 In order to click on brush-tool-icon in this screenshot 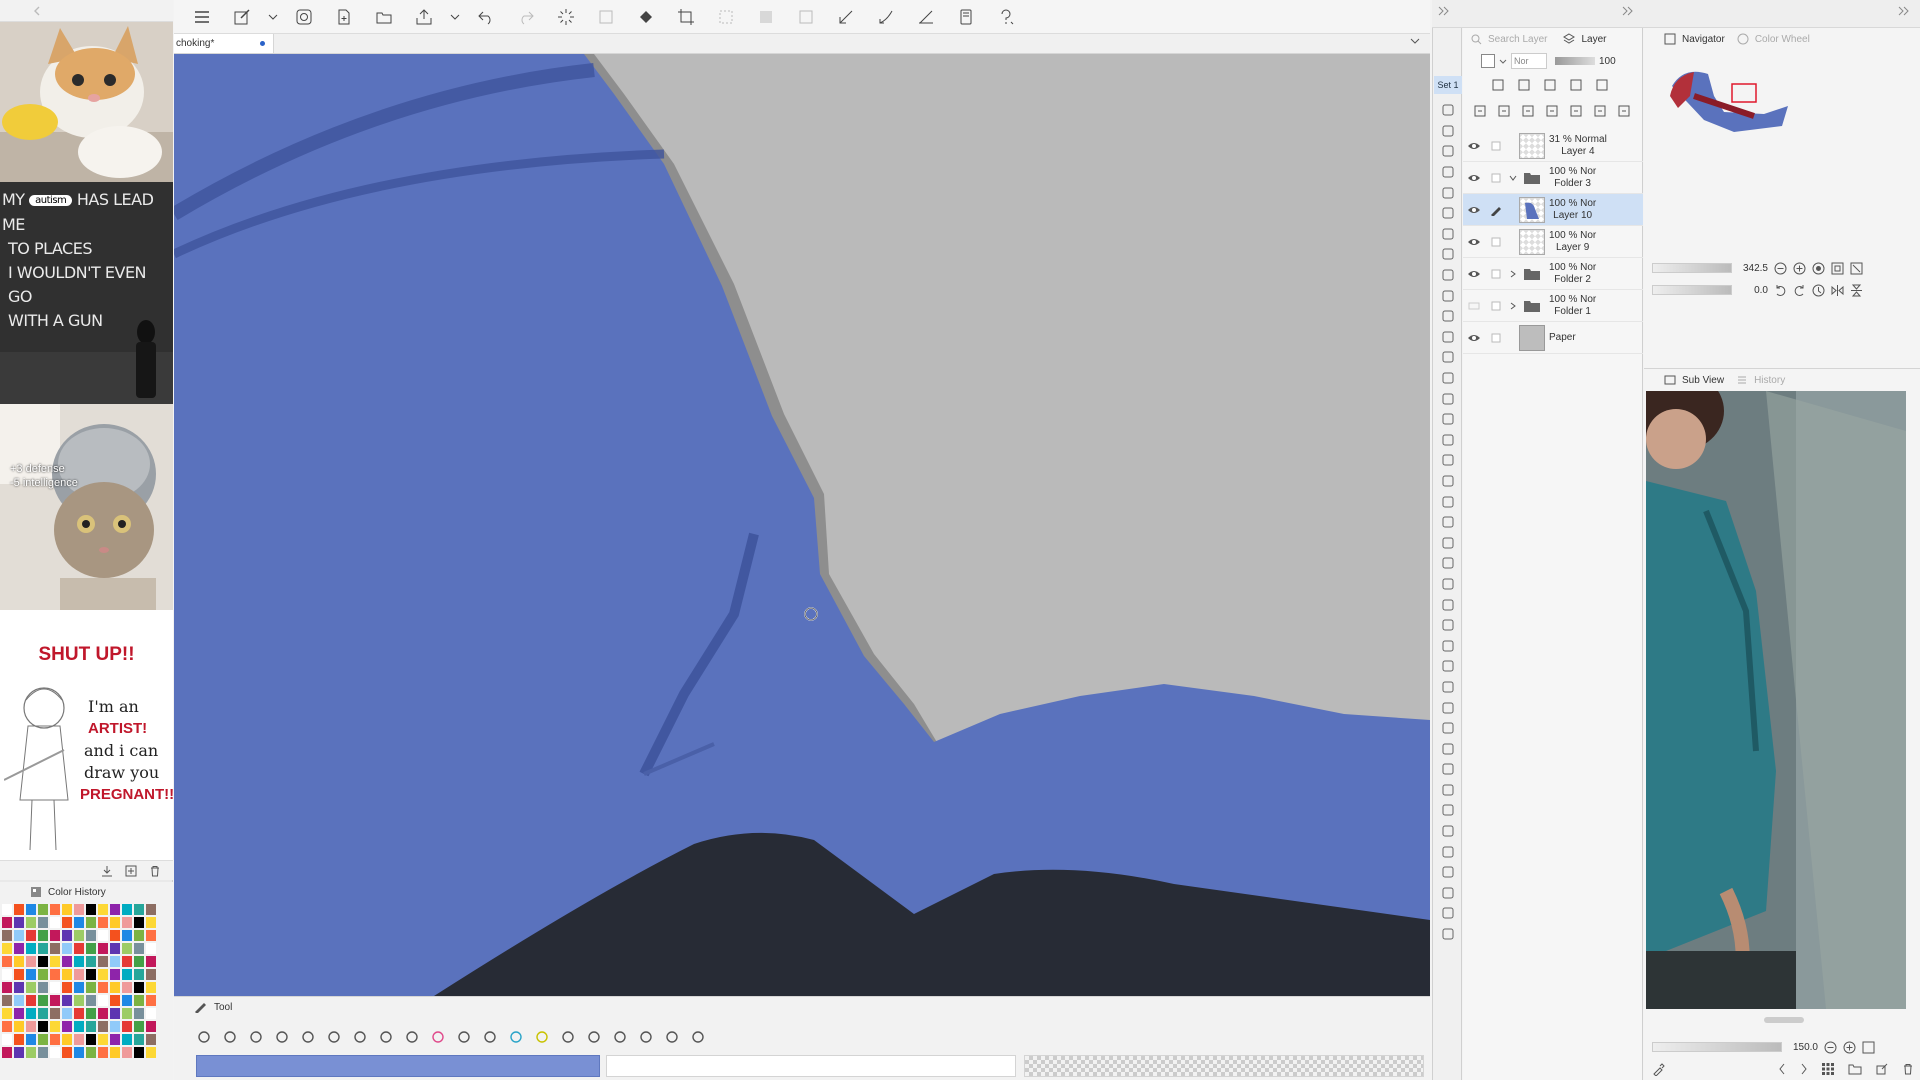, I will do `click(386, 1037)`.